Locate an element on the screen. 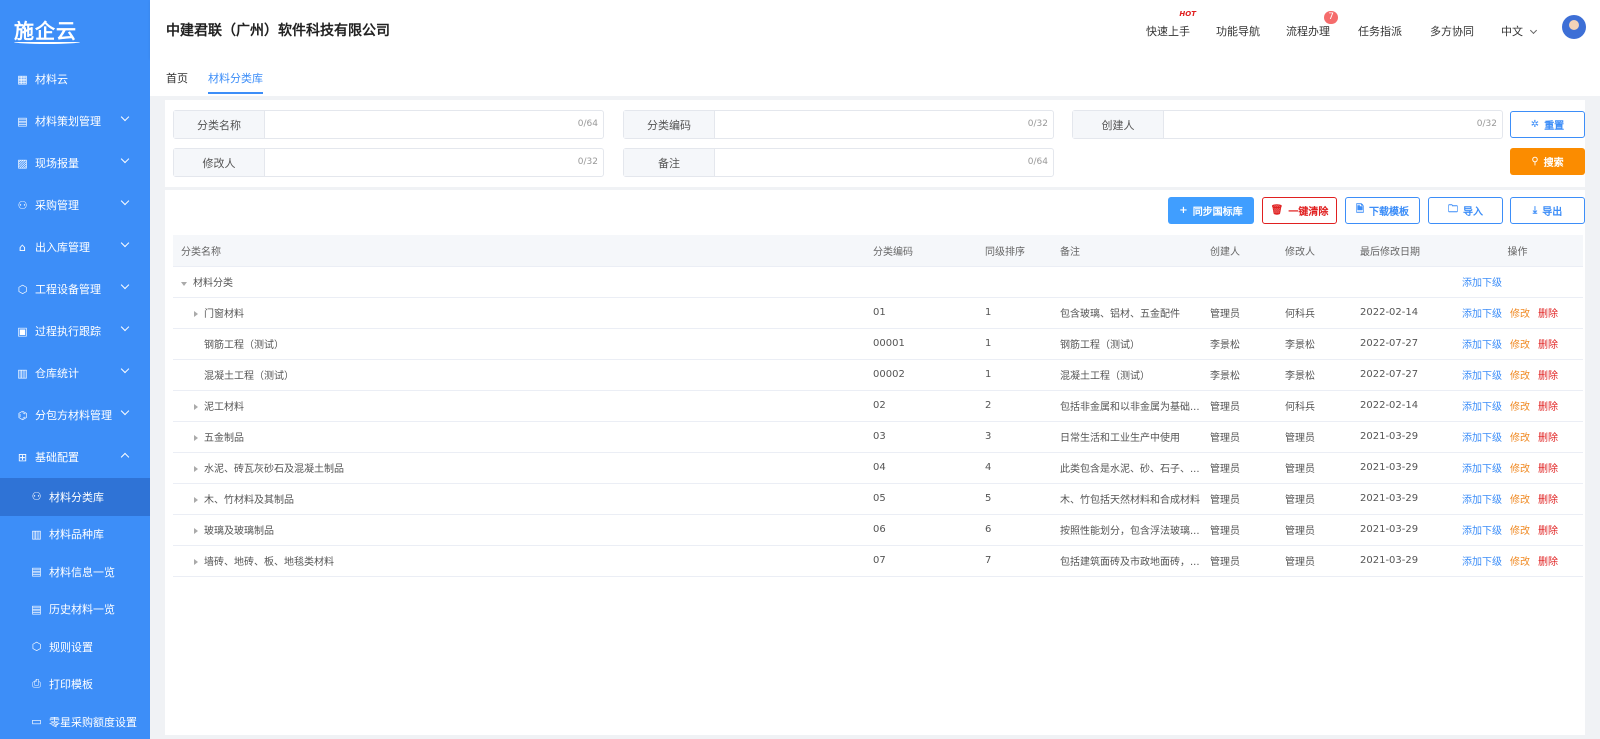 This screenshot has height=739, width=1600. sidebar-subitem: ⚇ 材料分类库 is located at coordinates (75, 497).